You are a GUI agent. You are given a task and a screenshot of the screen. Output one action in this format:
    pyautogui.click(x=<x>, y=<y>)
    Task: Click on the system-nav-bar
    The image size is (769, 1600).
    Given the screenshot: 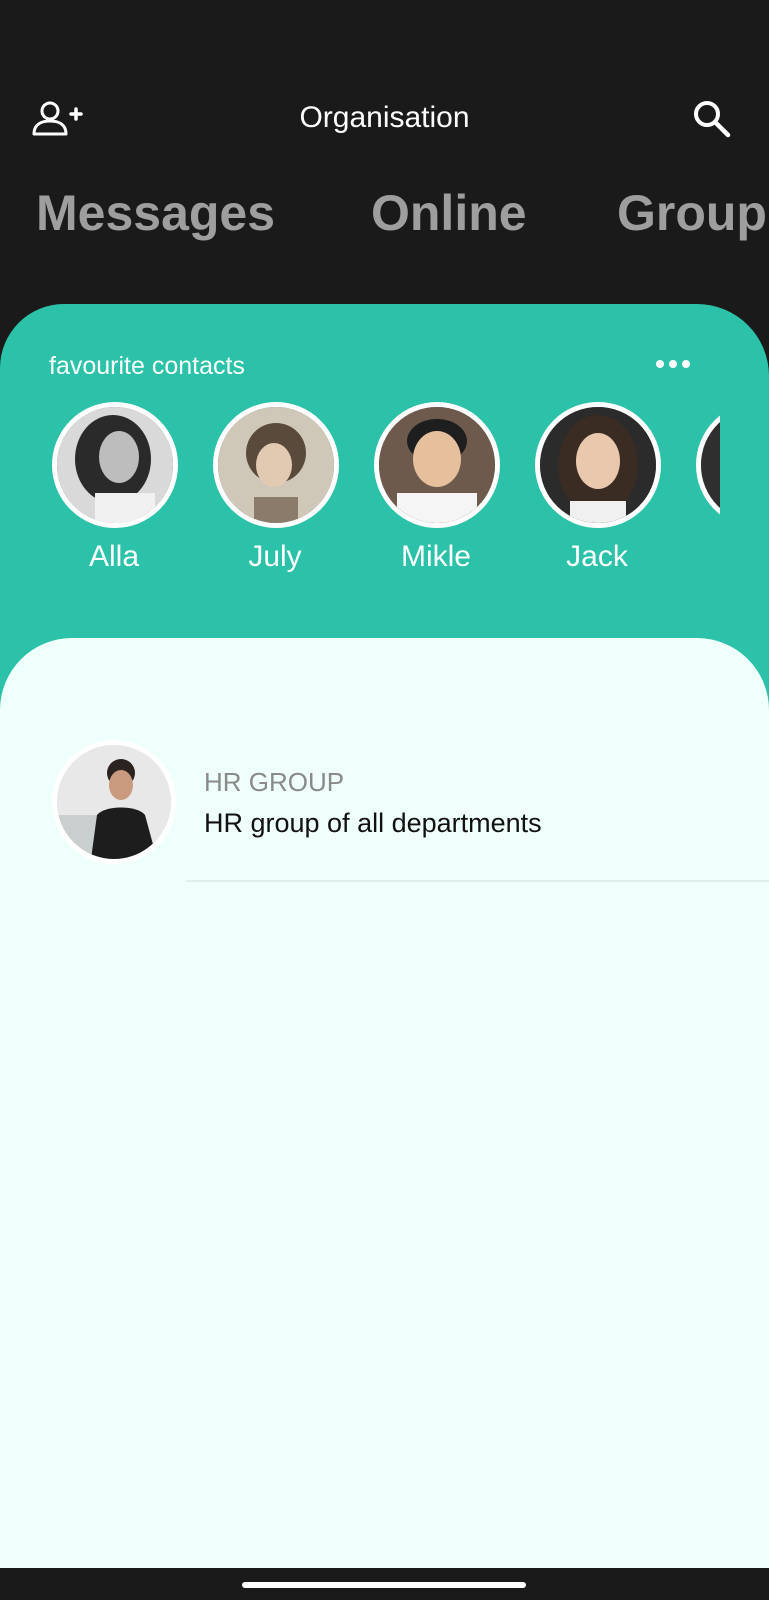 What is the action you would take?
    pyautogui.click(x=384, y=1584)
    